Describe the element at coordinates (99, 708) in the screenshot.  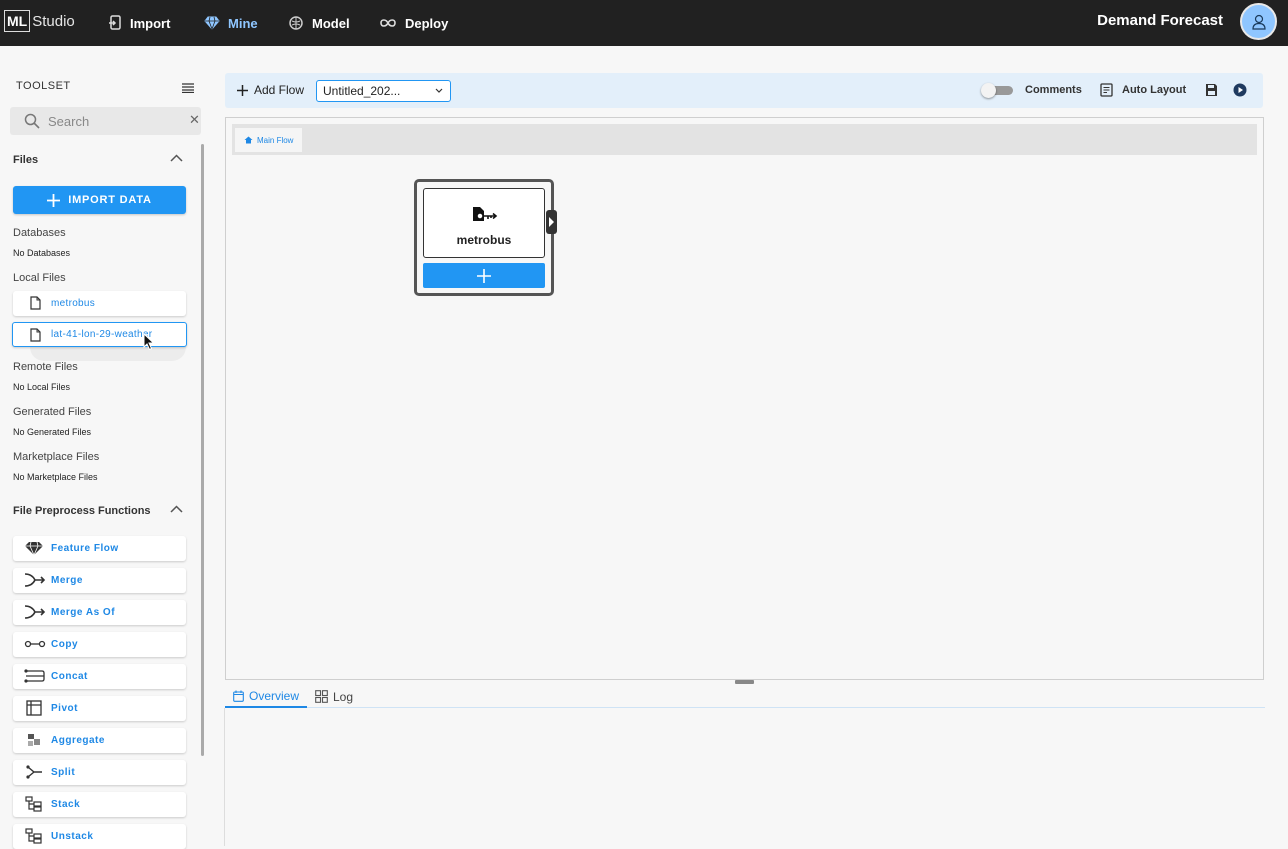
I see `function-pivot: Pivot` at that location.